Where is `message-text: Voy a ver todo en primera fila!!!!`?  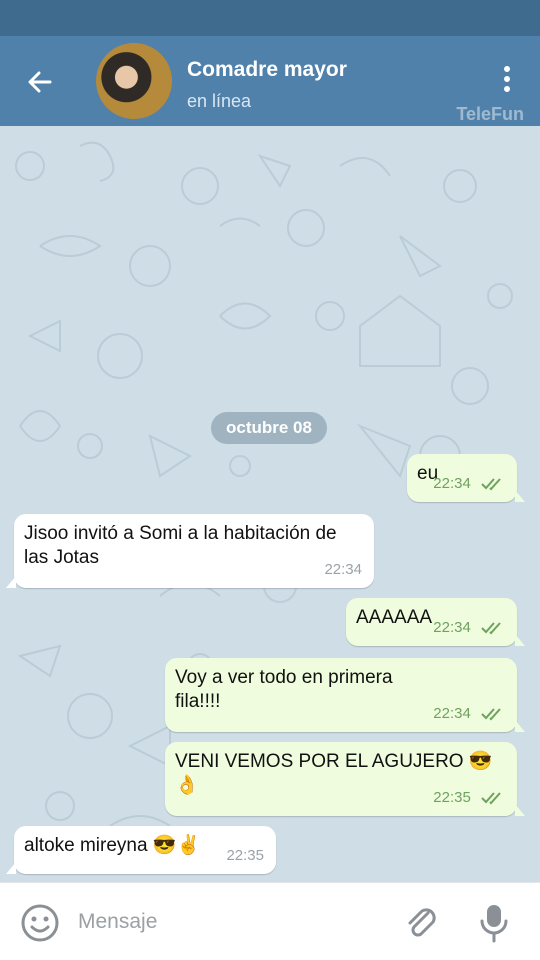 message-text: Voy a ver todo en primera fila!!!! is located at coordinates (284, 689).